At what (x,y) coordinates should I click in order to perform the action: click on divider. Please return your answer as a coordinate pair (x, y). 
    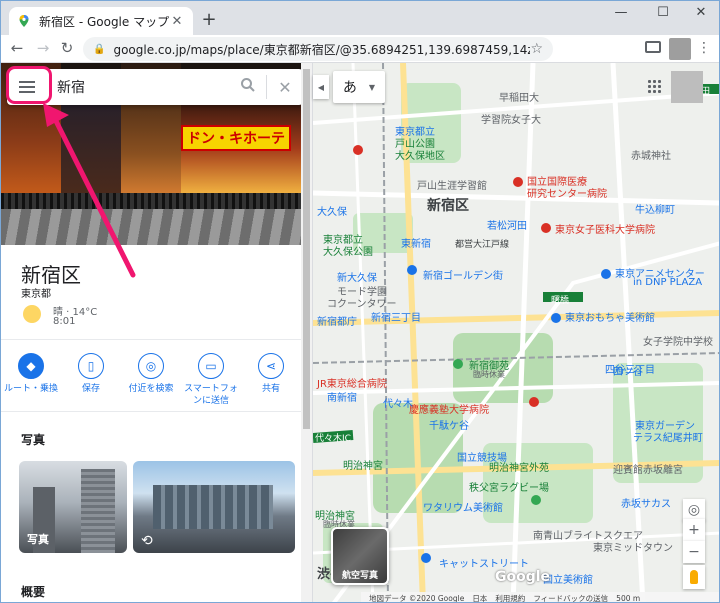
    Looking at the image, I should click on (151, 411).